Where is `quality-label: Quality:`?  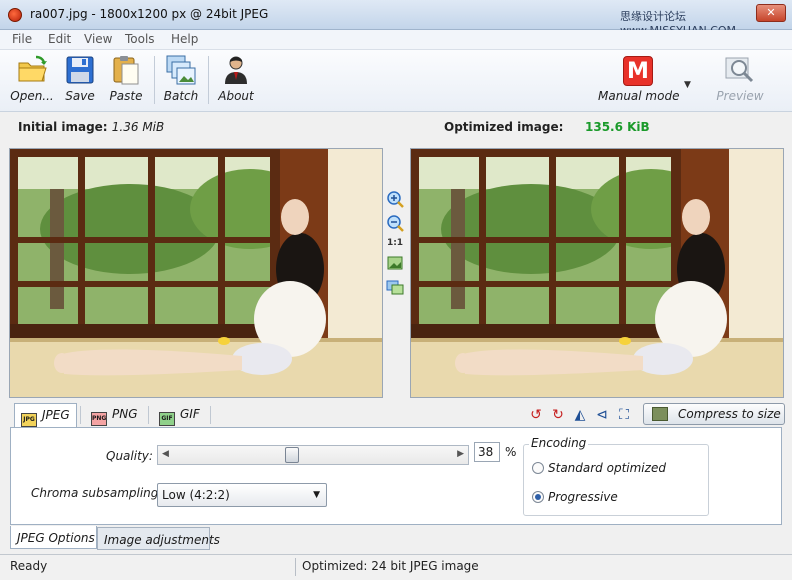
quality-label: Quality: is located at coordinates (129, 456).